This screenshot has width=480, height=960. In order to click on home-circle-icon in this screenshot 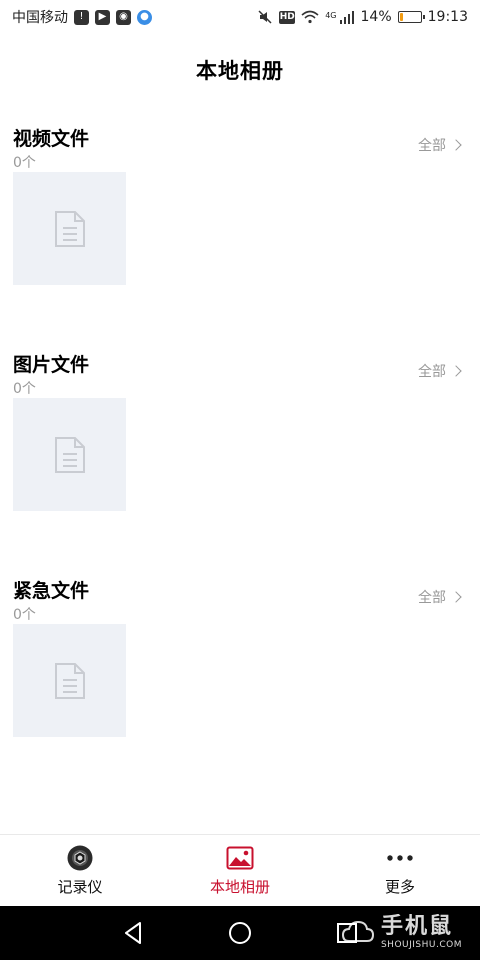, I will do `click(239, 933)`.